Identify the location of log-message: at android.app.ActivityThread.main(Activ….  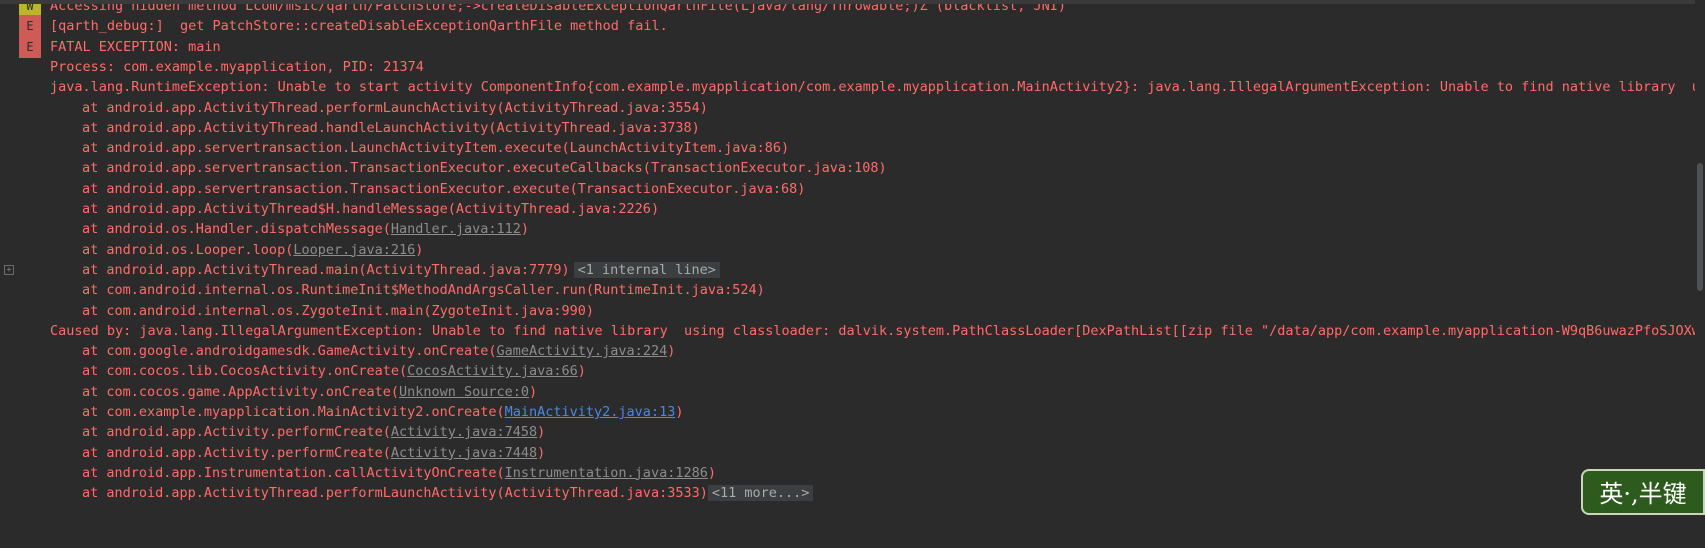
(326, 269).